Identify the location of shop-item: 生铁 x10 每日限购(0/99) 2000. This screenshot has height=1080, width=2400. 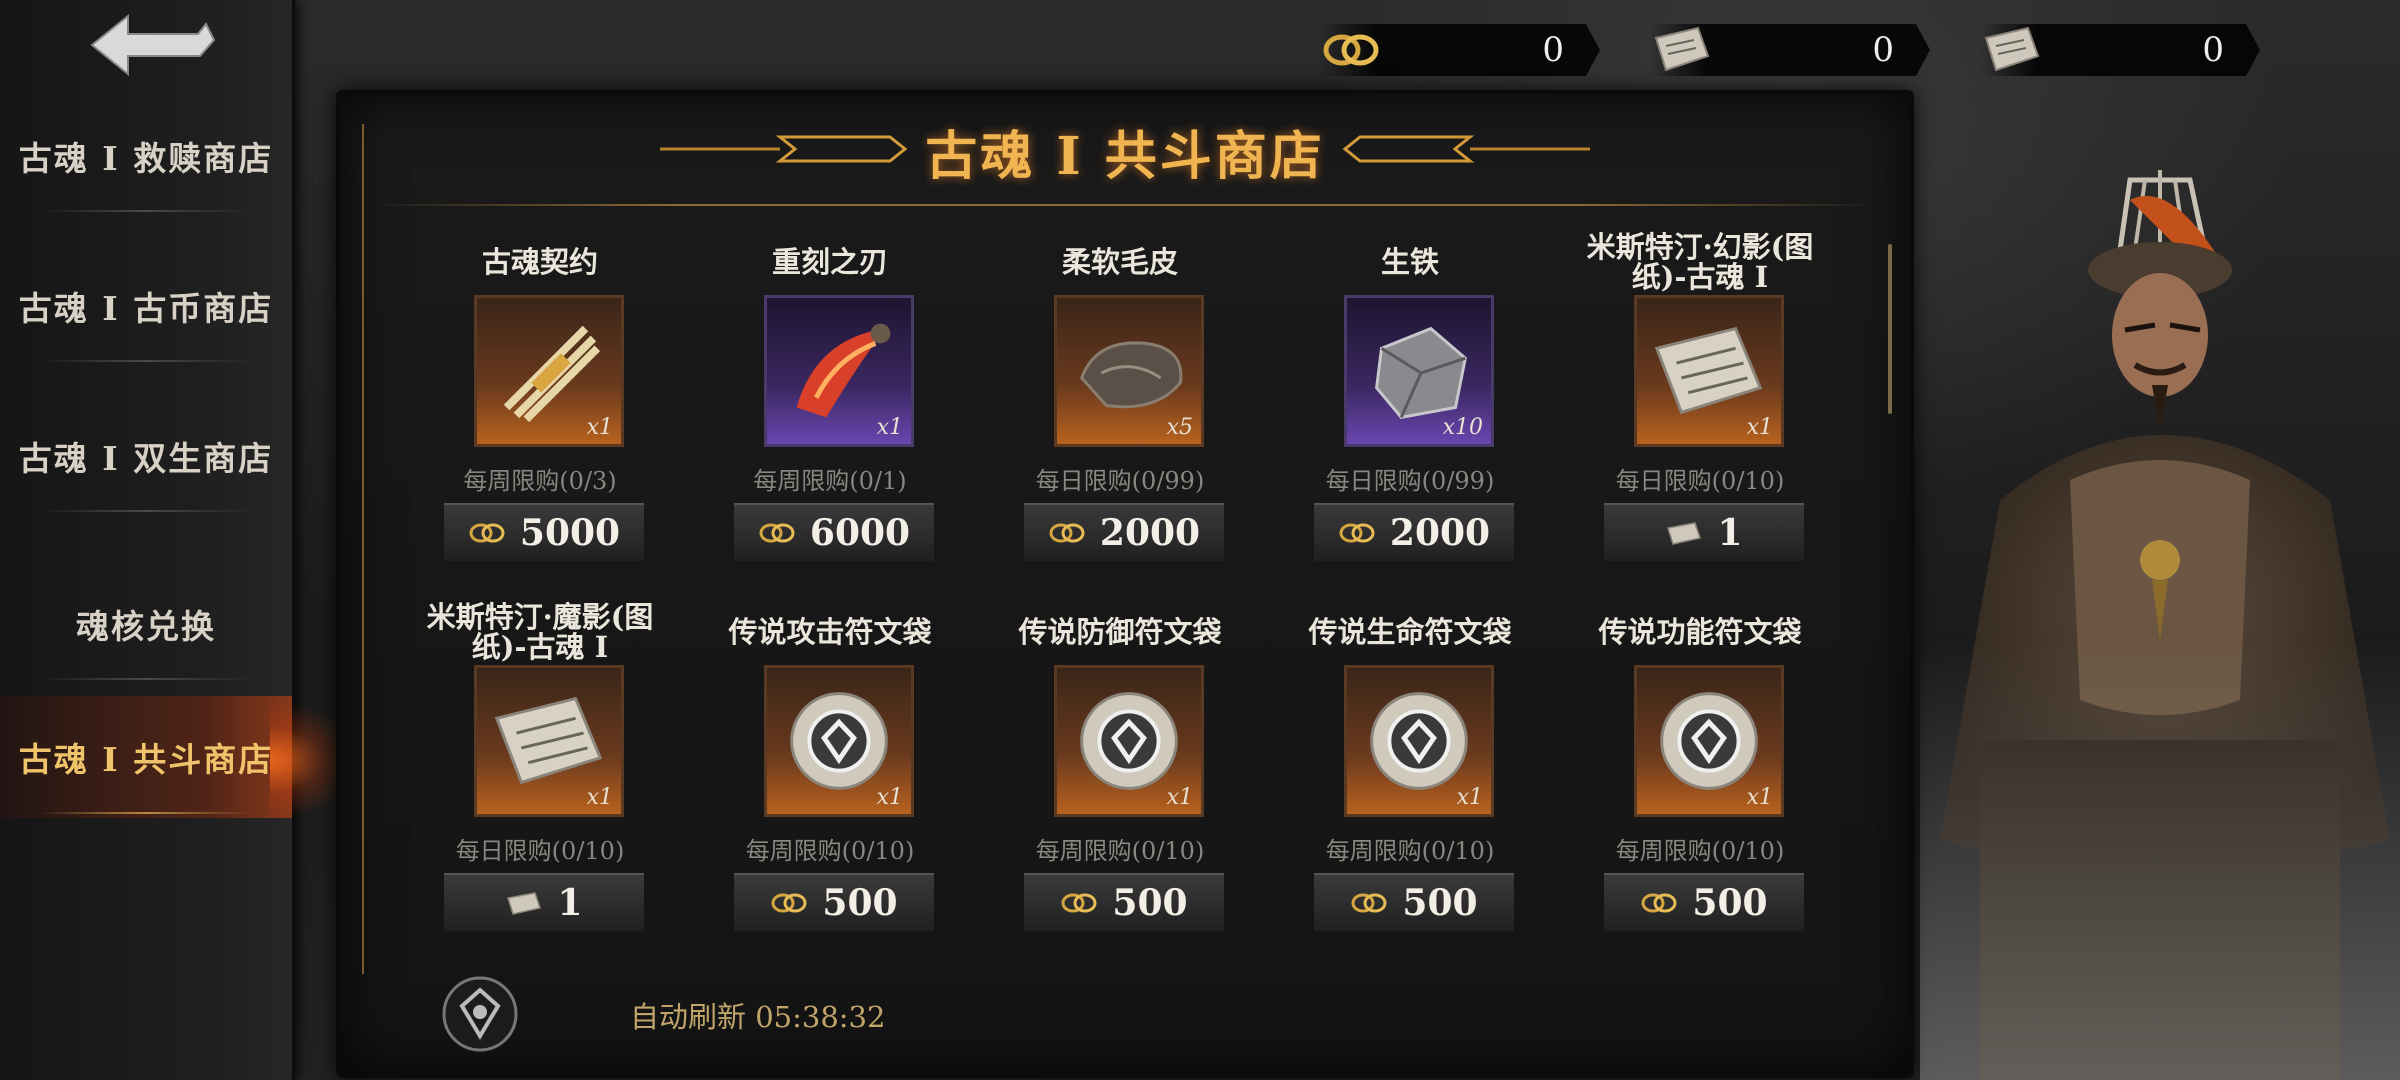
(1410, 419).